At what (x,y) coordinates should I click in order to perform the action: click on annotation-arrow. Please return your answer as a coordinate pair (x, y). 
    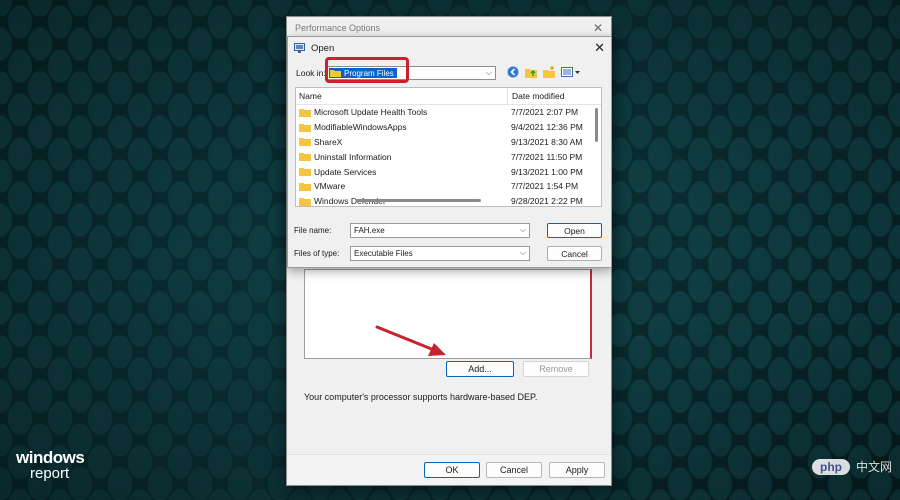
    Looking at the image, I should click on (410, 340).